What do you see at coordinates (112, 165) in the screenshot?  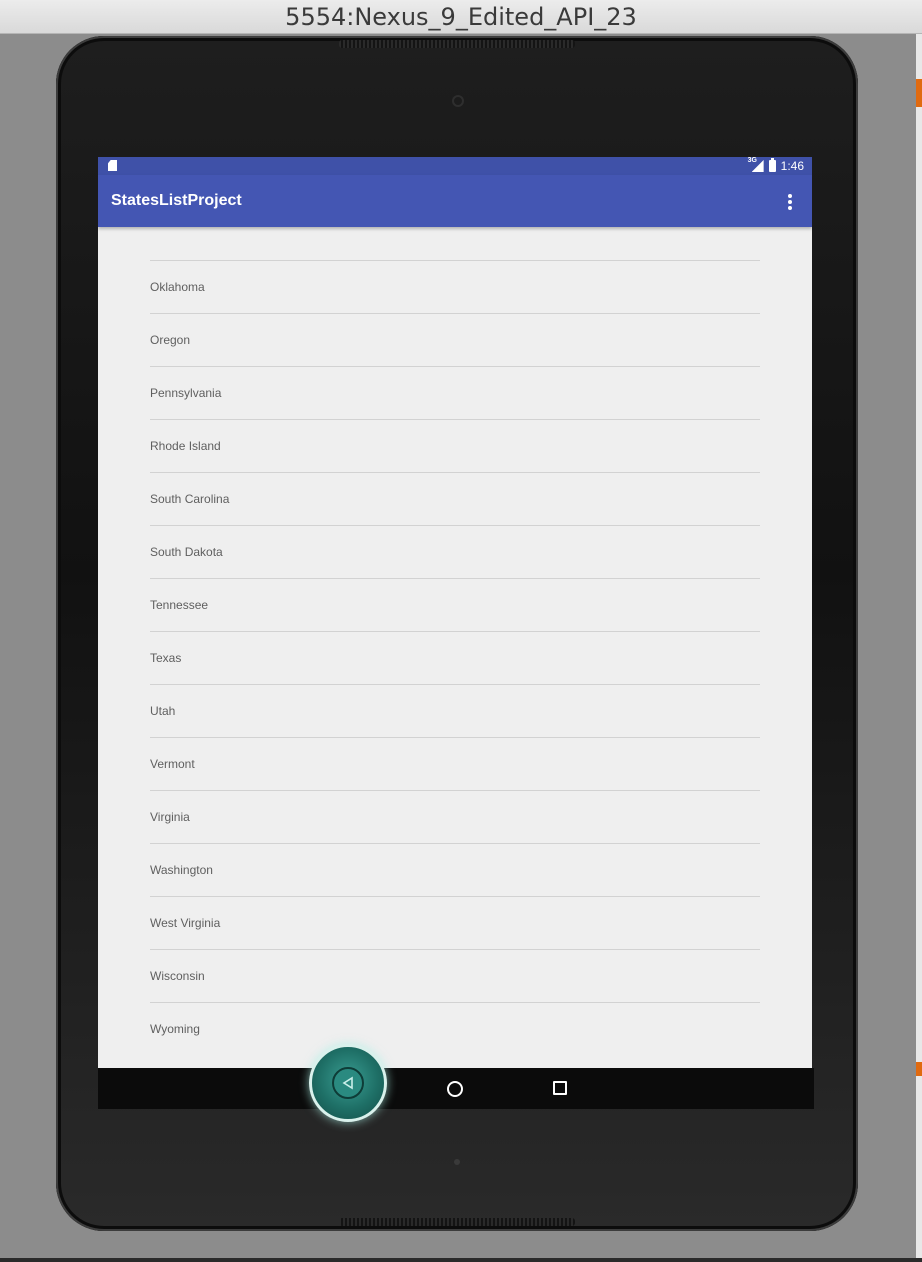 I see `sd-card-icon` at bounding box center [112, 165].